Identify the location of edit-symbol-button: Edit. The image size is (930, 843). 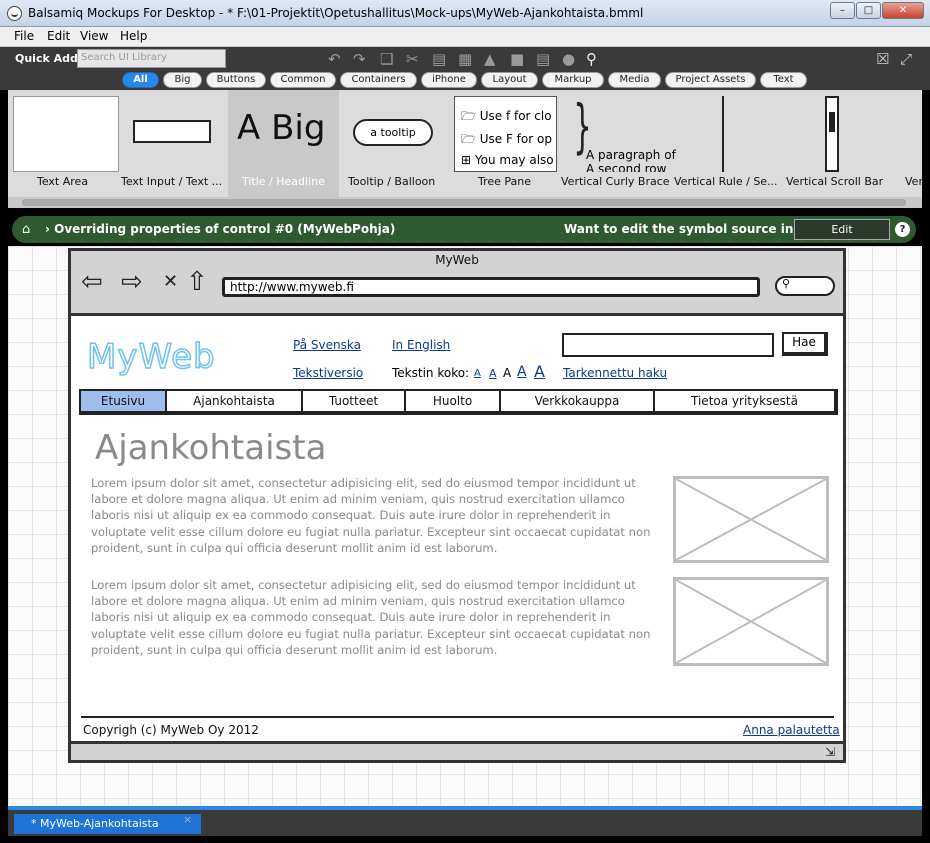
(842, 229).